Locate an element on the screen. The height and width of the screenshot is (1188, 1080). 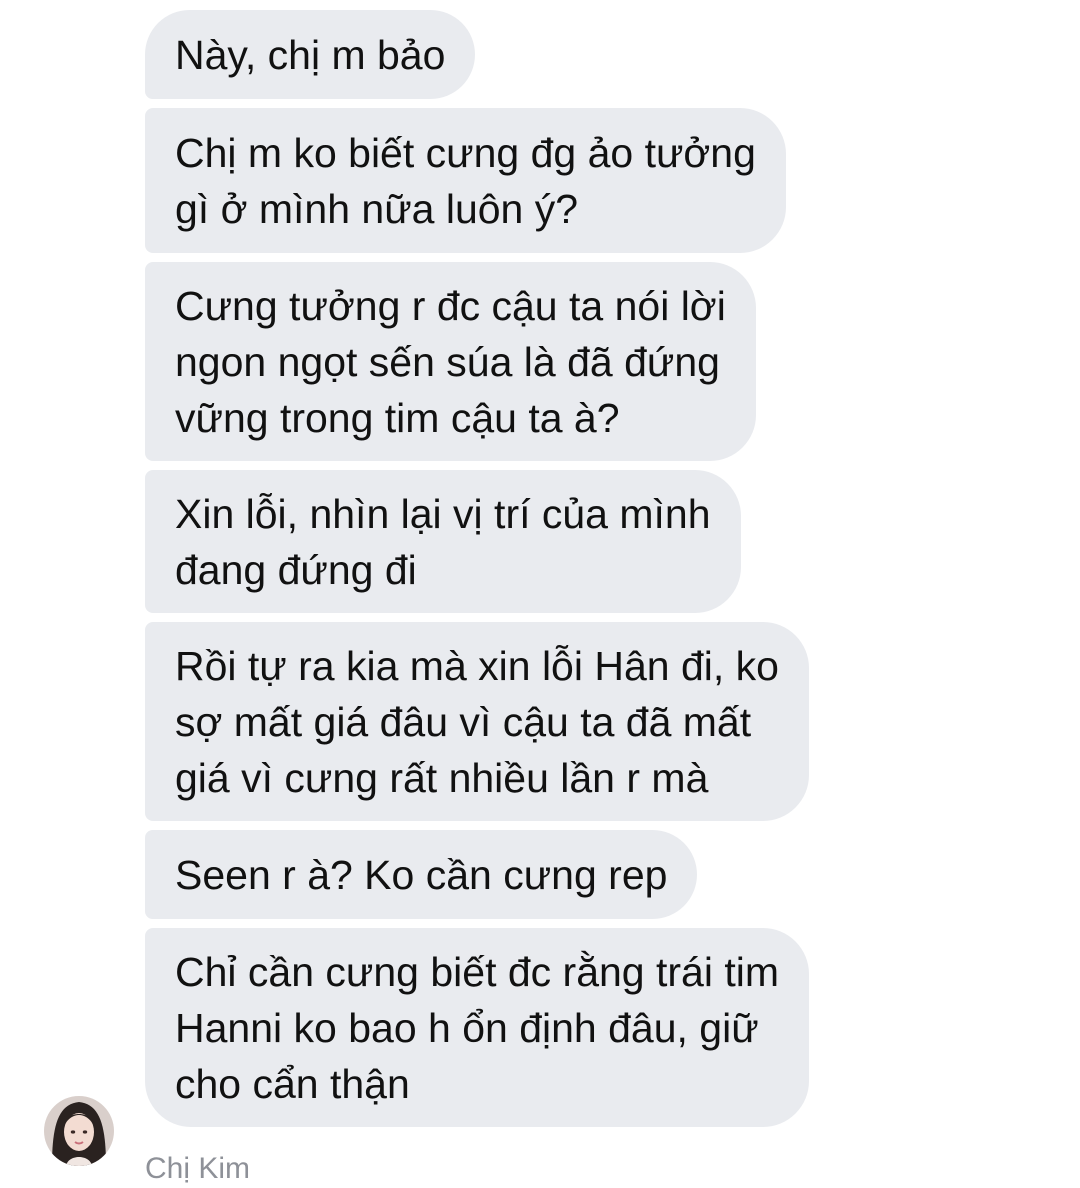
message-bubble: Này, chị m bảo is located at coordinates (310, 54).